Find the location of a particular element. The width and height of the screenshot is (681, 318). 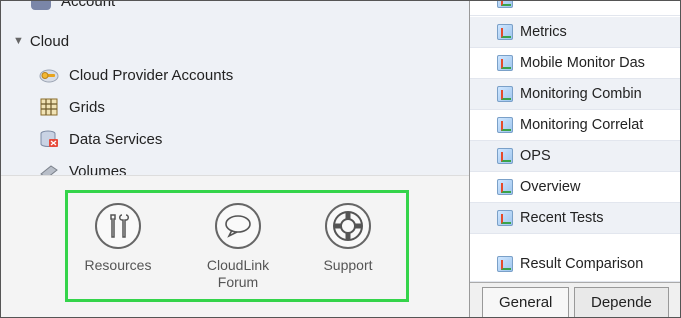

support-label: Support is located at coordinates (348, 265).